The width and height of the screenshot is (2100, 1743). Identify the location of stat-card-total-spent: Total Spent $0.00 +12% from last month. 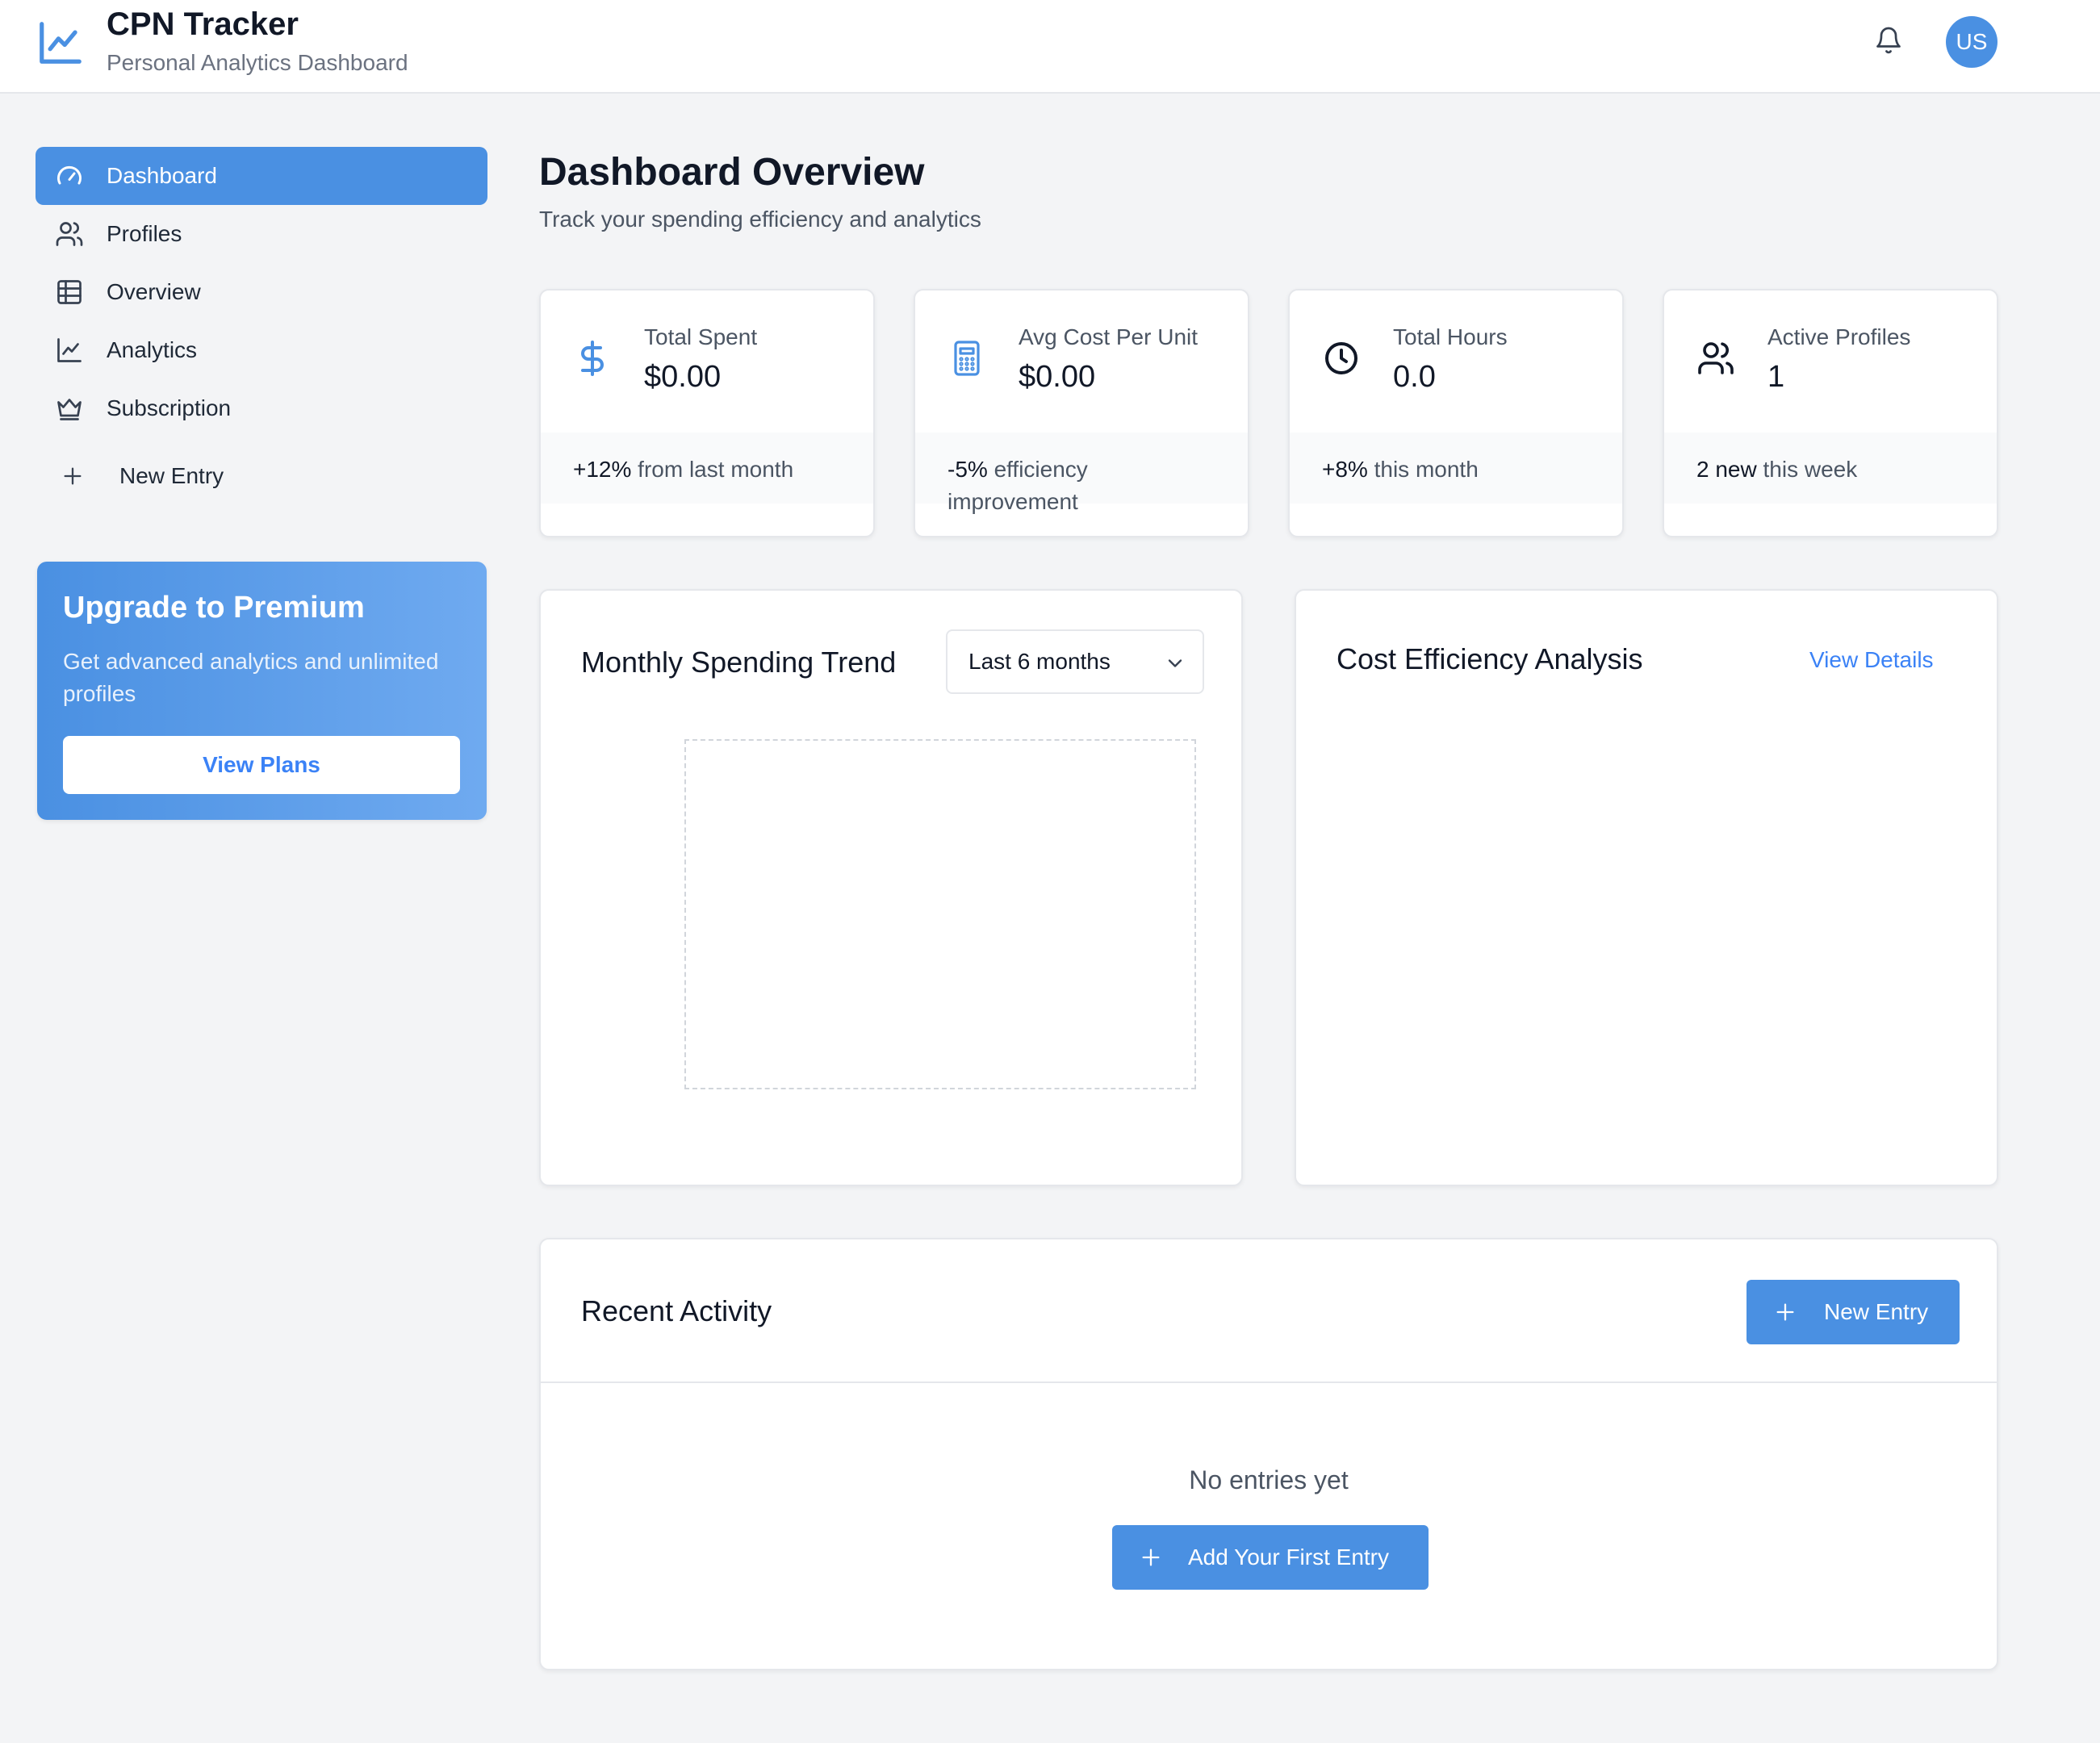
(707, 413).